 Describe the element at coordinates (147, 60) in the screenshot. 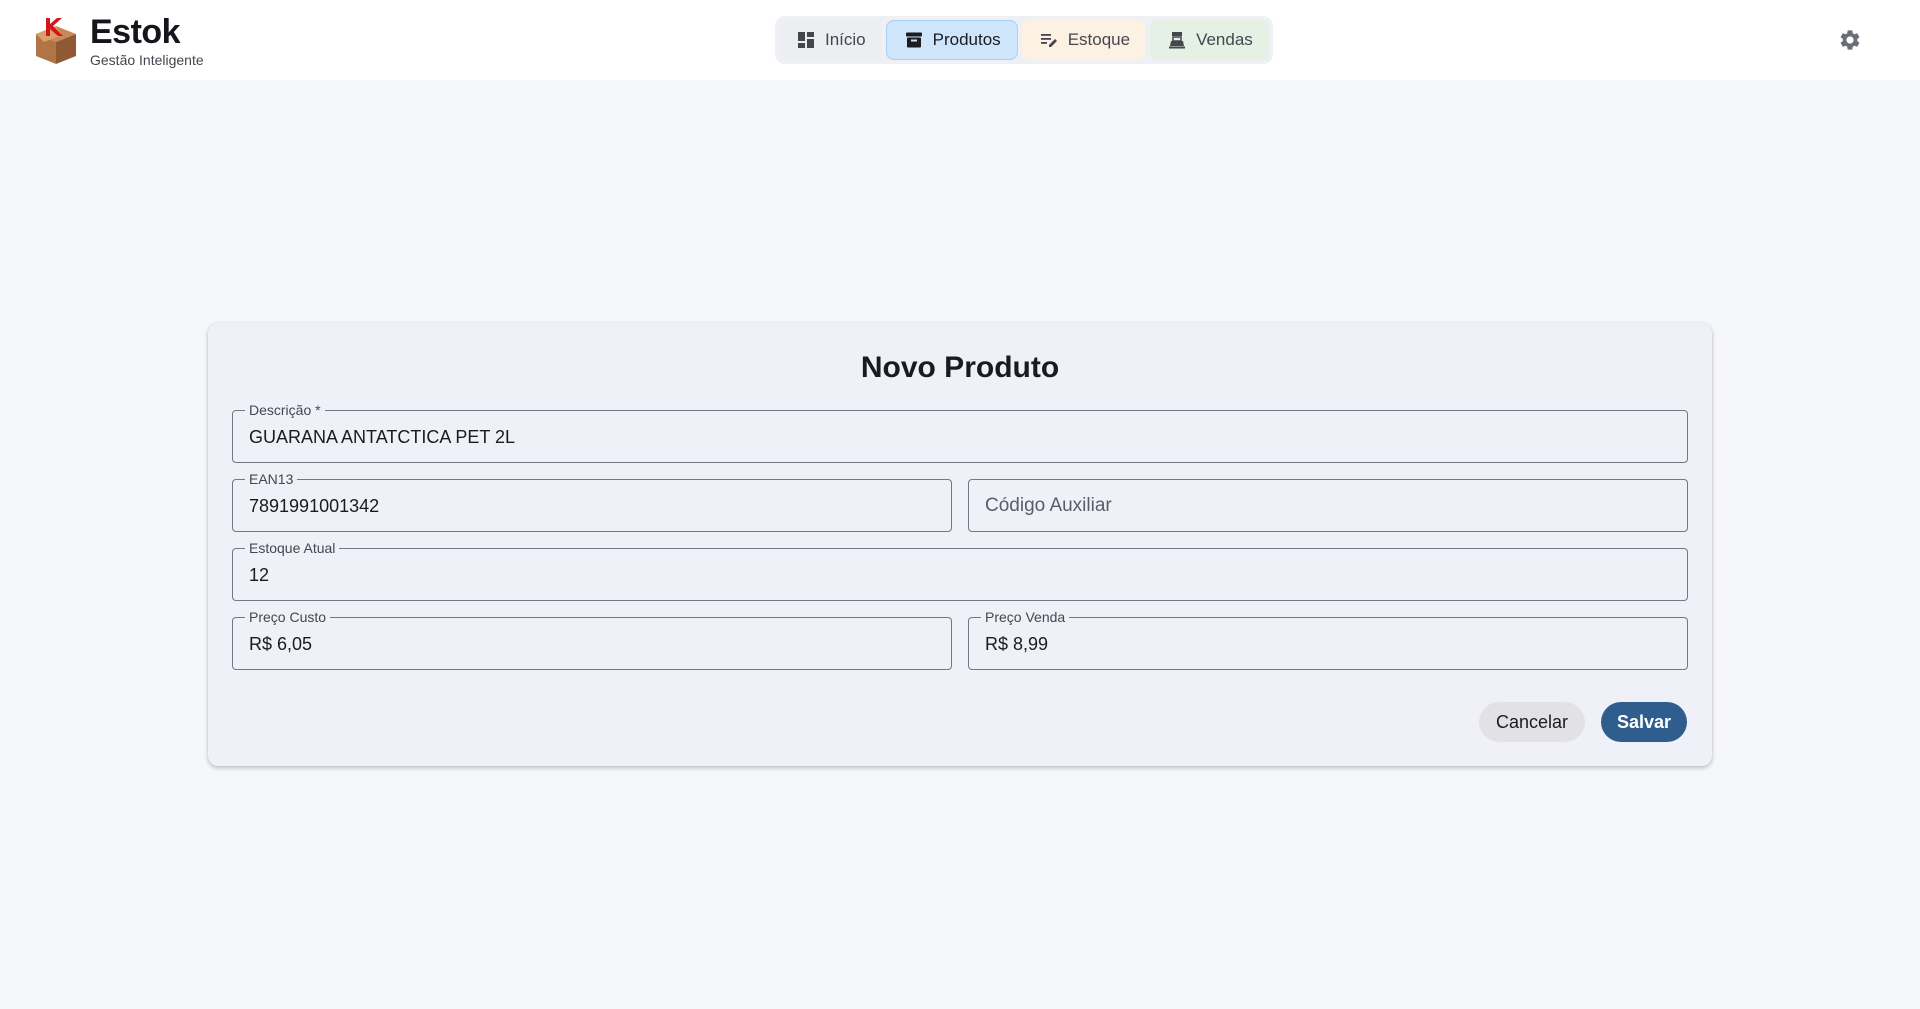

I see `brand-tagline: Gestão Inteligente` at that location.